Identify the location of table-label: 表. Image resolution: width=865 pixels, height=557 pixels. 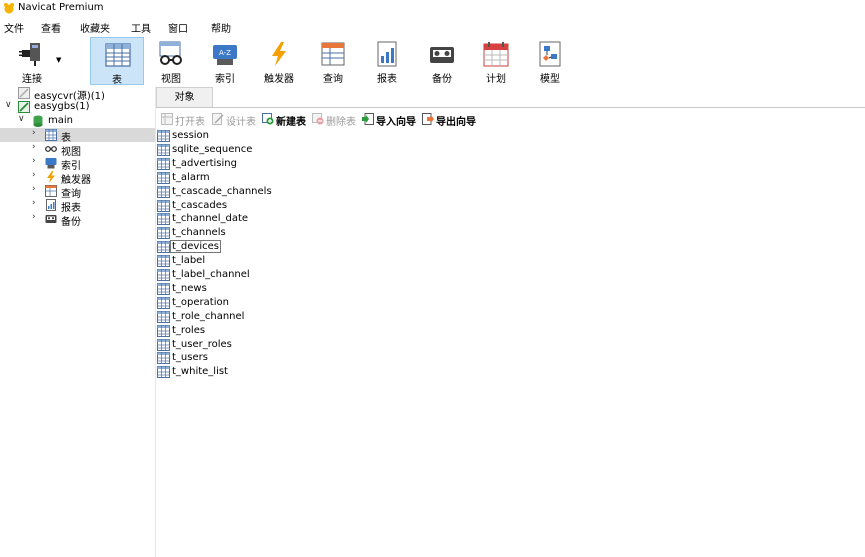
(117, 80).